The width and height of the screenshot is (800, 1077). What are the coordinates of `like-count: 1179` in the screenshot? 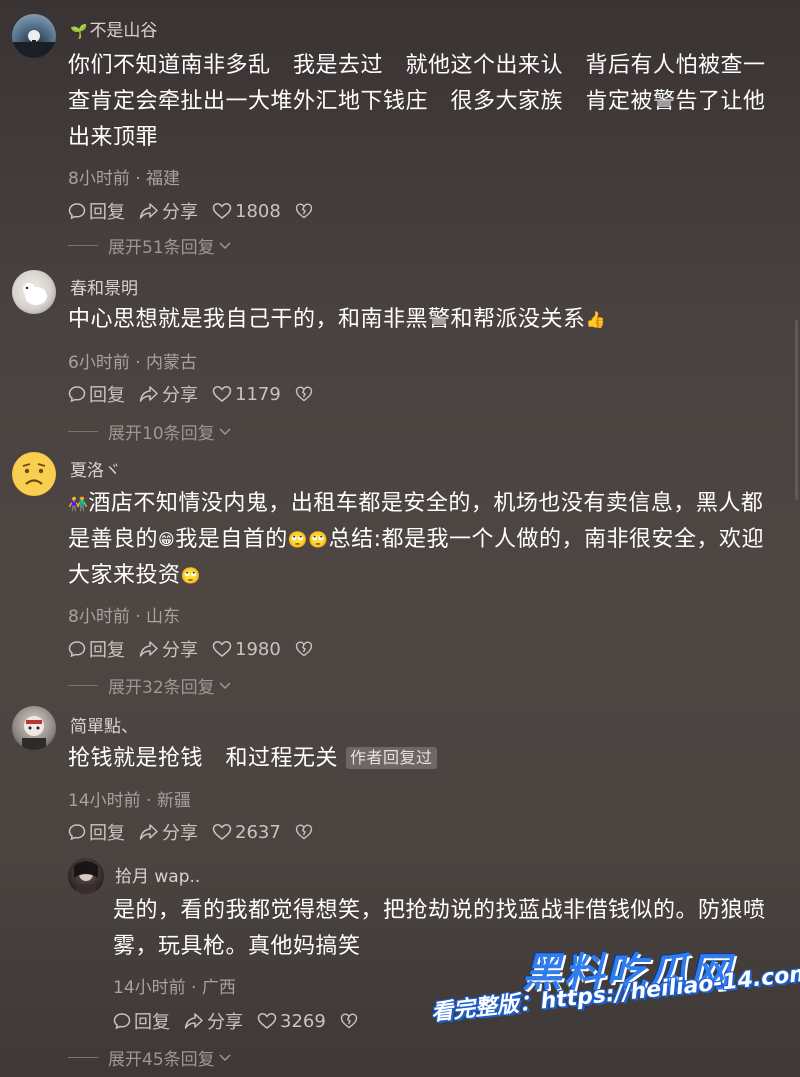 It's located at (258, 394).